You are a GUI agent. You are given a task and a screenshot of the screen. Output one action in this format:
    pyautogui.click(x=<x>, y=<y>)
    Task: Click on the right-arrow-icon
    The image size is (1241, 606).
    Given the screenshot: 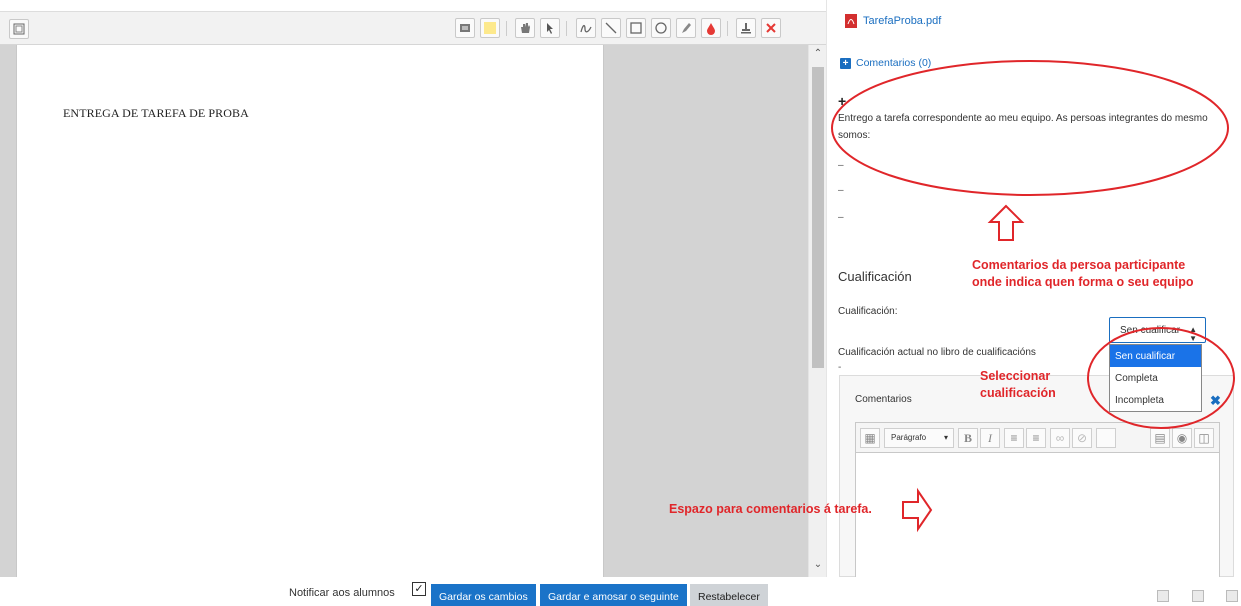 What is the action you would take?
    pyautogui.click(x=917, y=510)
    